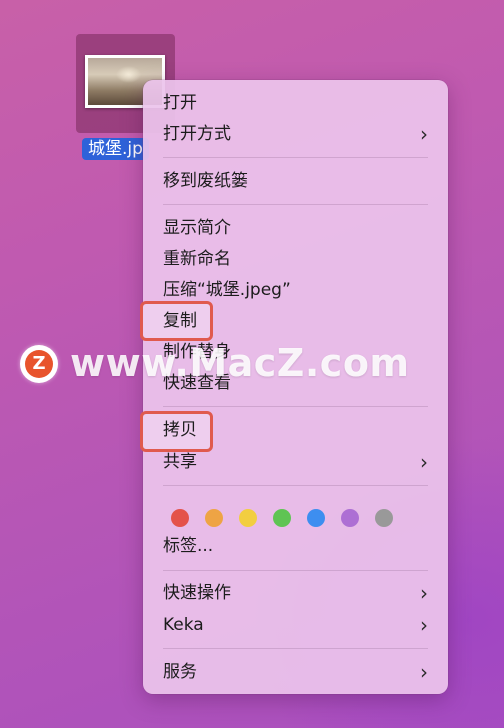  I want to click on menu-item-label: 复制, so click(180, 321).